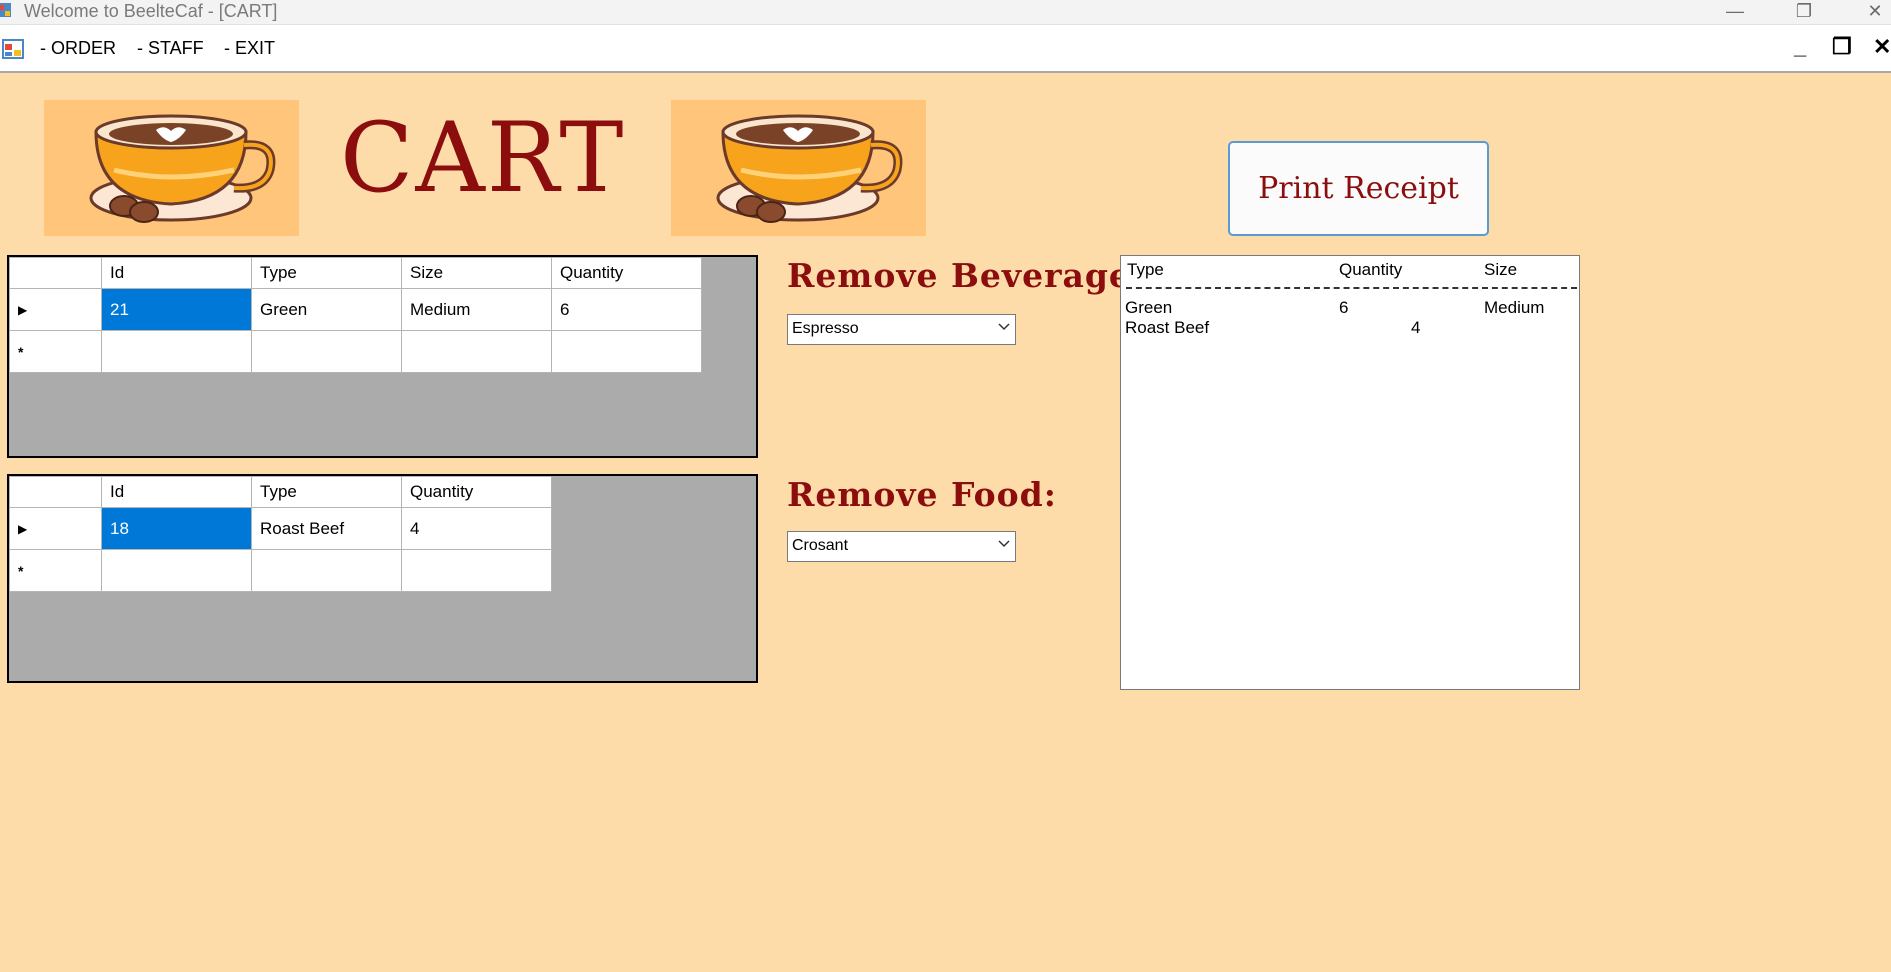 The height and width of the screenshot is (972, 1891). Describe the element at coordinates (1735, 12) in the screenshot. I see `window-minimize-button: —` at that location.